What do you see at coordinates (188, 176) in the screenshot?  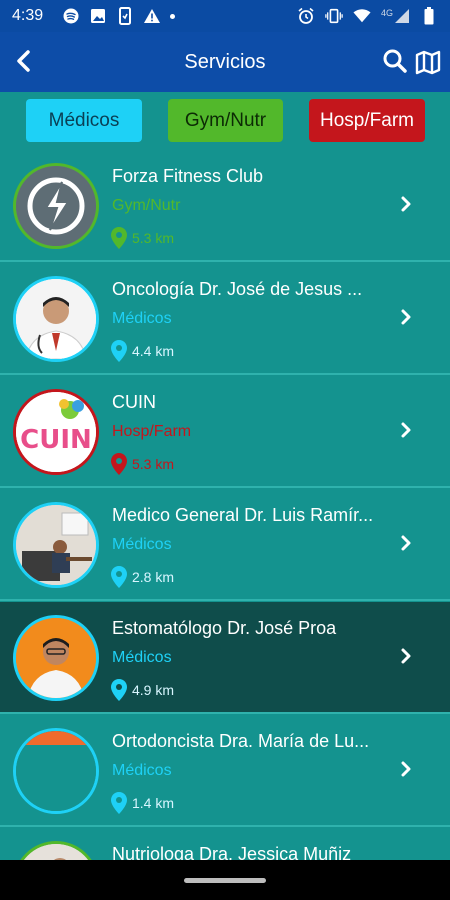 I see `item-name: Forza Fitness Club` at bounding box center [188, 176].